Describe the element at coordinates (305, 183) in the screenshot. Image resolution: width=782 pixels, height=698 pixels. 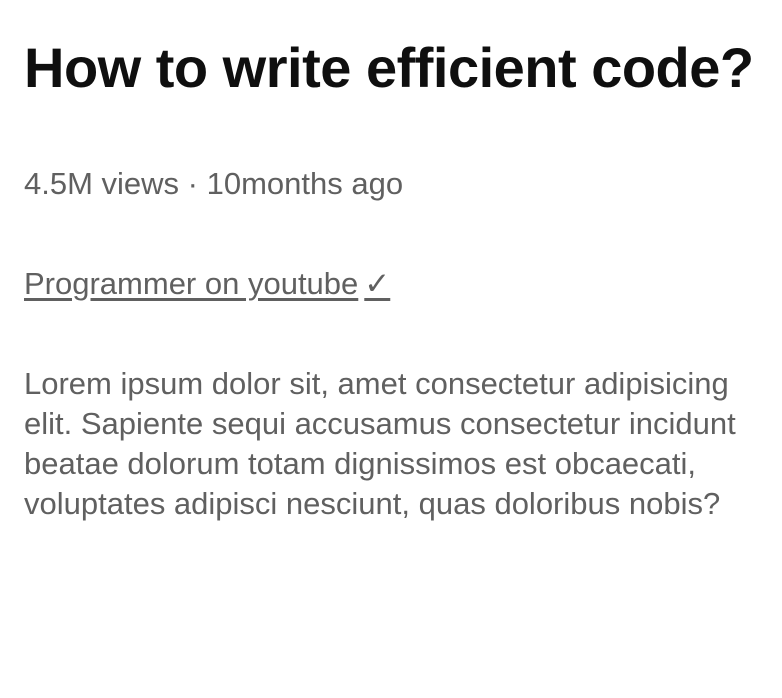
I see `upload-age: 10months ago` at that location.